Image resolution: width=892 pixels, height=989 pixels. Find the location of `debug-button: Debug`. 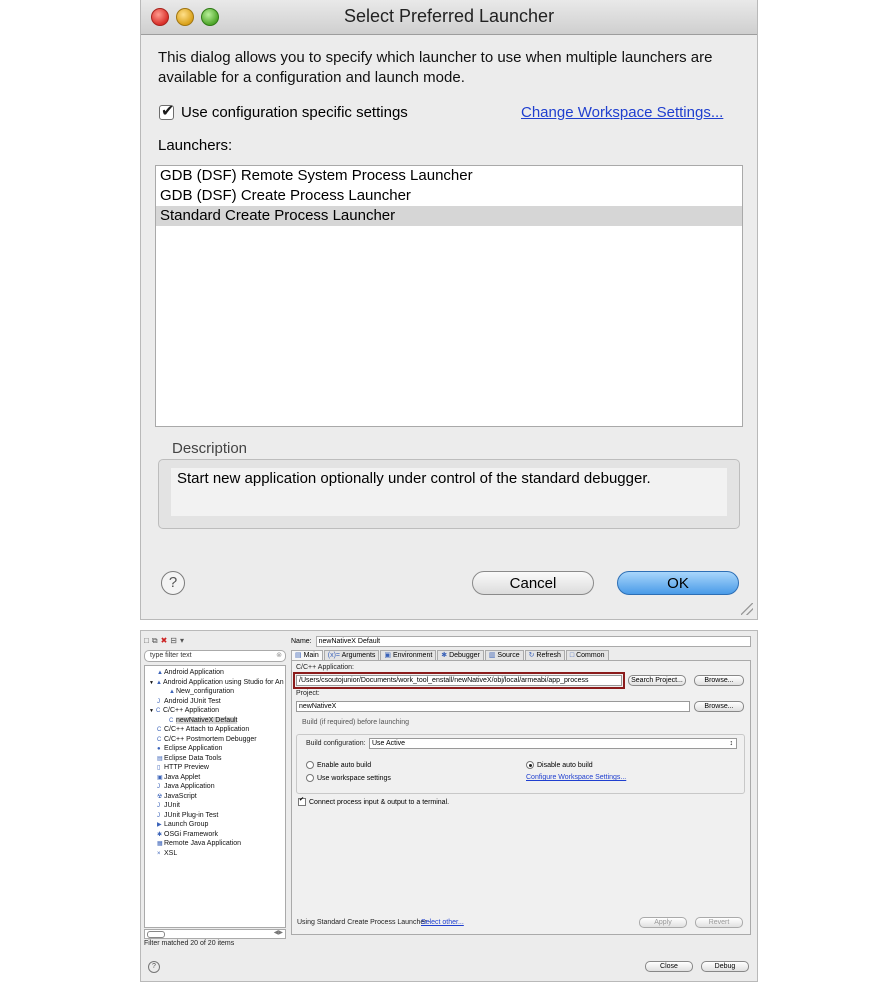

debug-button: Debug is located at coordinates (725, 966).